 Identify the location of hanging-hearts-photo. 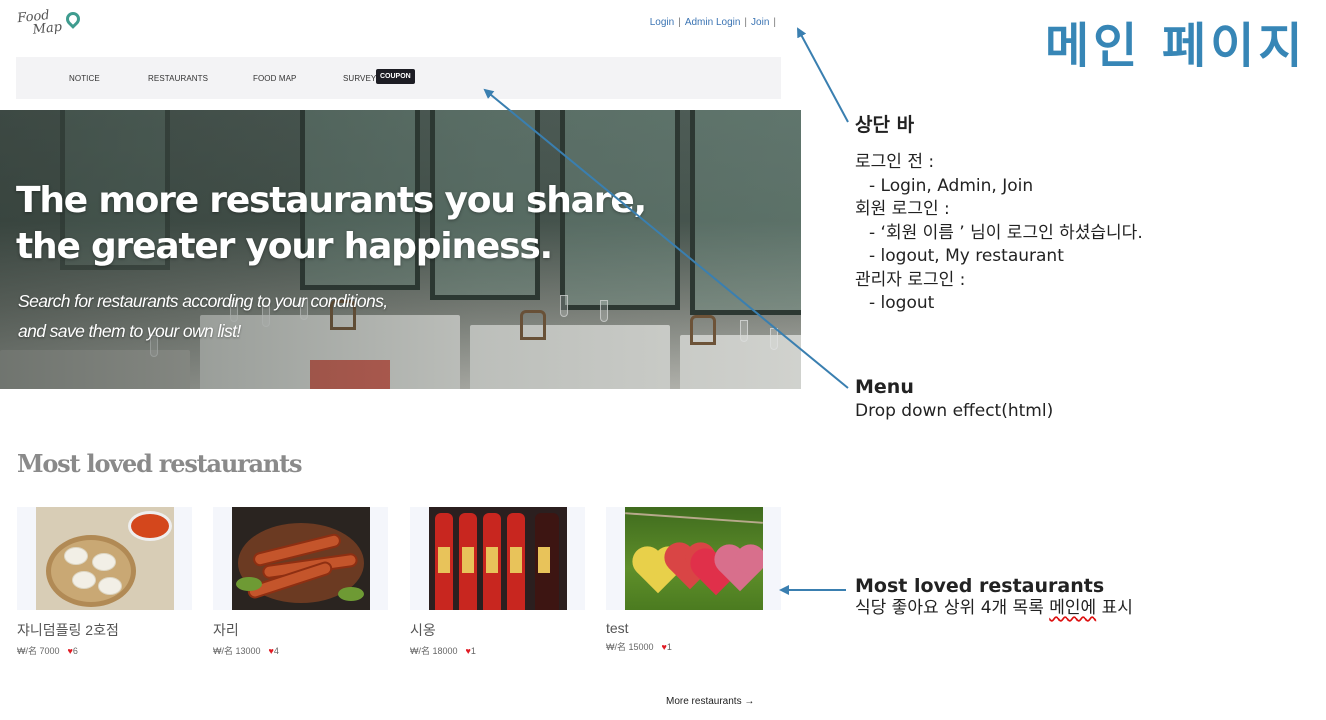
(694, 558).